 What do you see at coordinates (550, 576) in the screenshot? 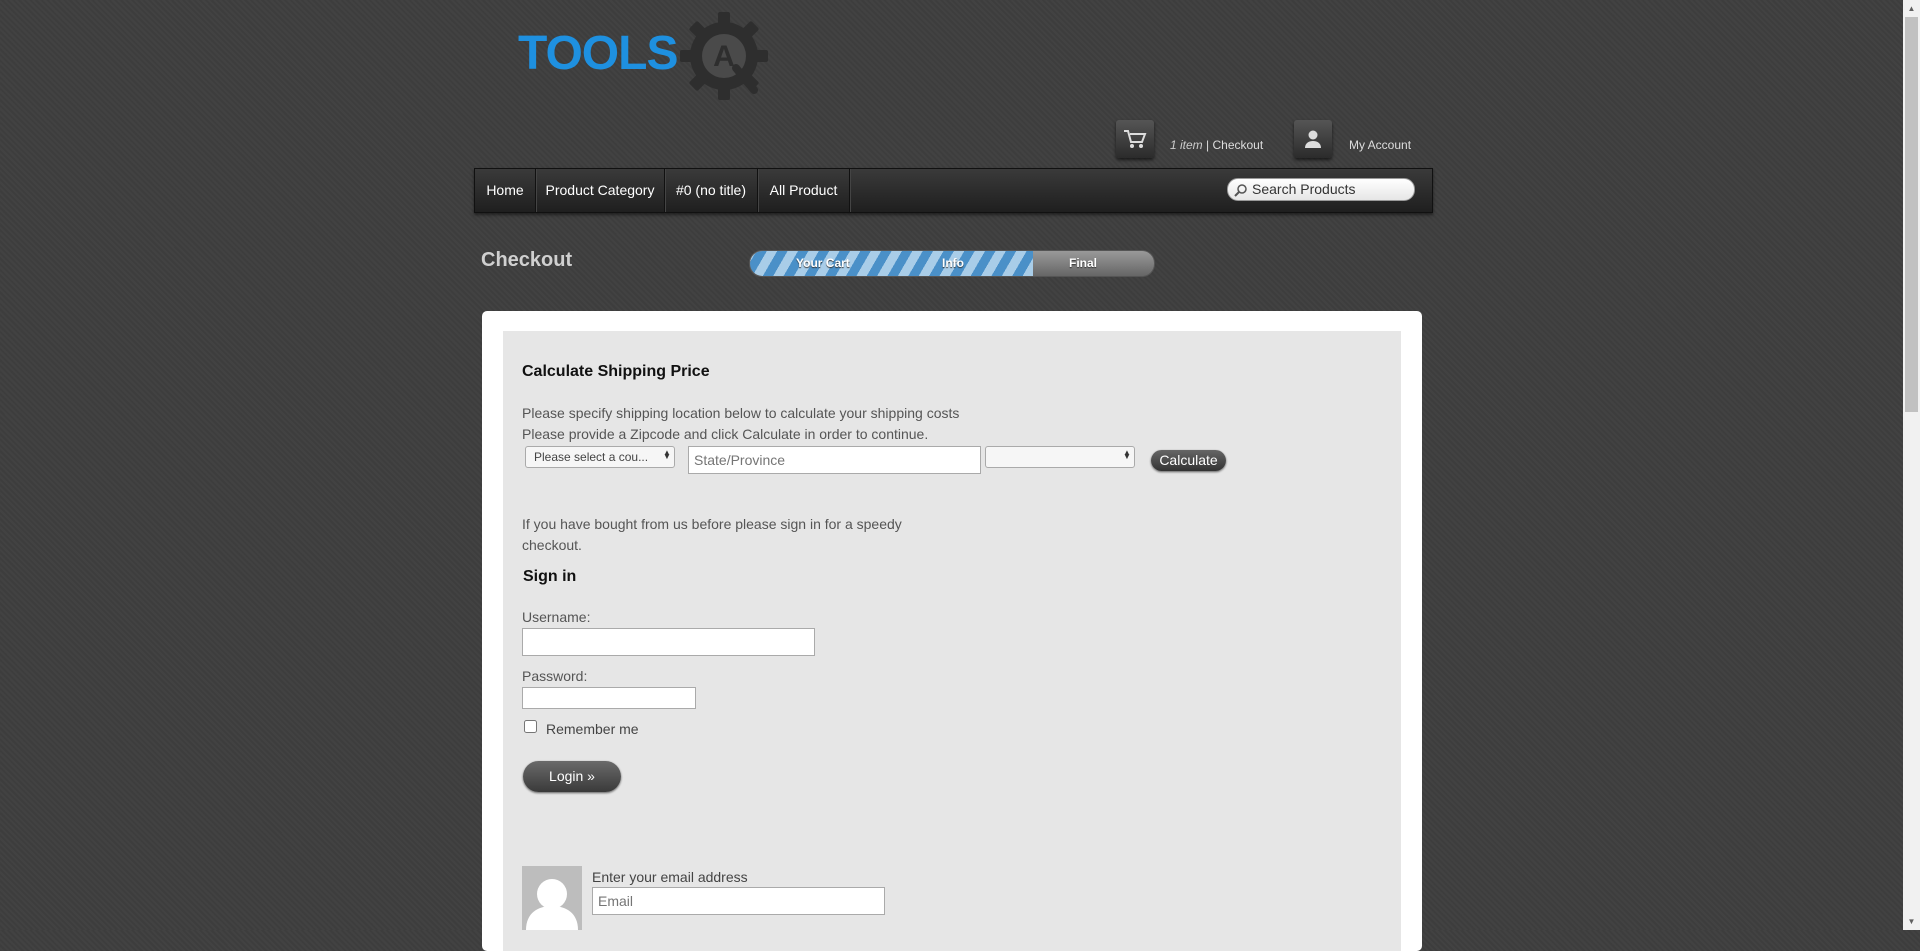
I see `signin-heading: Sign in` at bounding box center [550, 576].